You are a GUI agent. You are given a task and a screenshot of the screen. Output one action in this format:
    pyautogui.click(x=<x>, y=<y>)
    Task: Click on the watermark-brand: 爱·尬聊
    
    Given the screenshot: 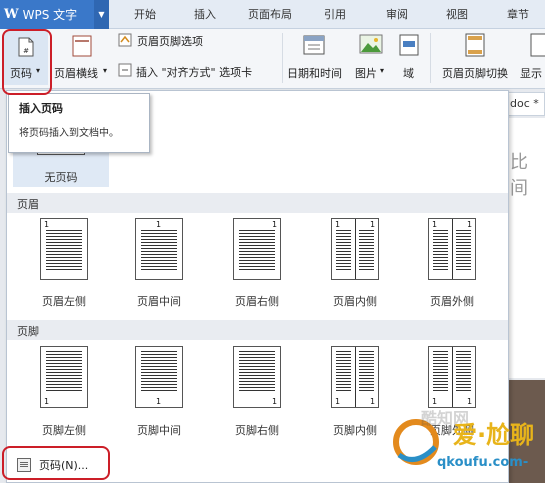 What is the action you would take?
    pyautogui.click(x=494, y=435)
    